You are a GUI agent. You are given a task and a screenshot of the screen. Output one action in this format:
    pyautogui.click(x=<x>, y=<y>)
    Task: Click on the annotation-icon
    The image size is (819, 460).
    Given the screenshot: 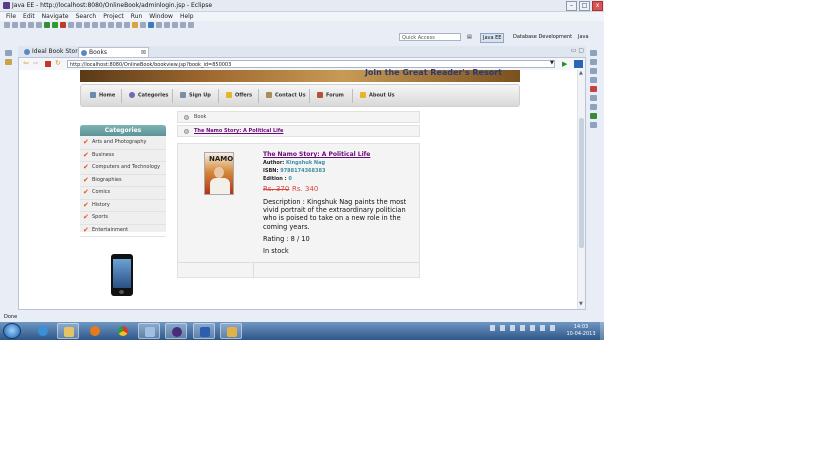 What is the action you would take?
    pyautogui.click(x=95, y=25)
    